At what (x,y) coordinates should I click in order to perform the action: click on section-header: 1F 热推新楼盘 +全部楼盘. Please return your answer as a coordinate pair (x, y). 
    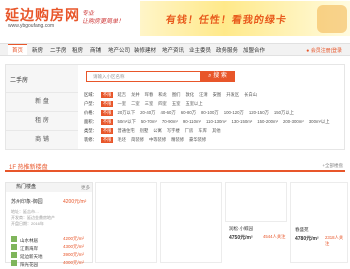
    Looking at the image, I should click on (175, 166).